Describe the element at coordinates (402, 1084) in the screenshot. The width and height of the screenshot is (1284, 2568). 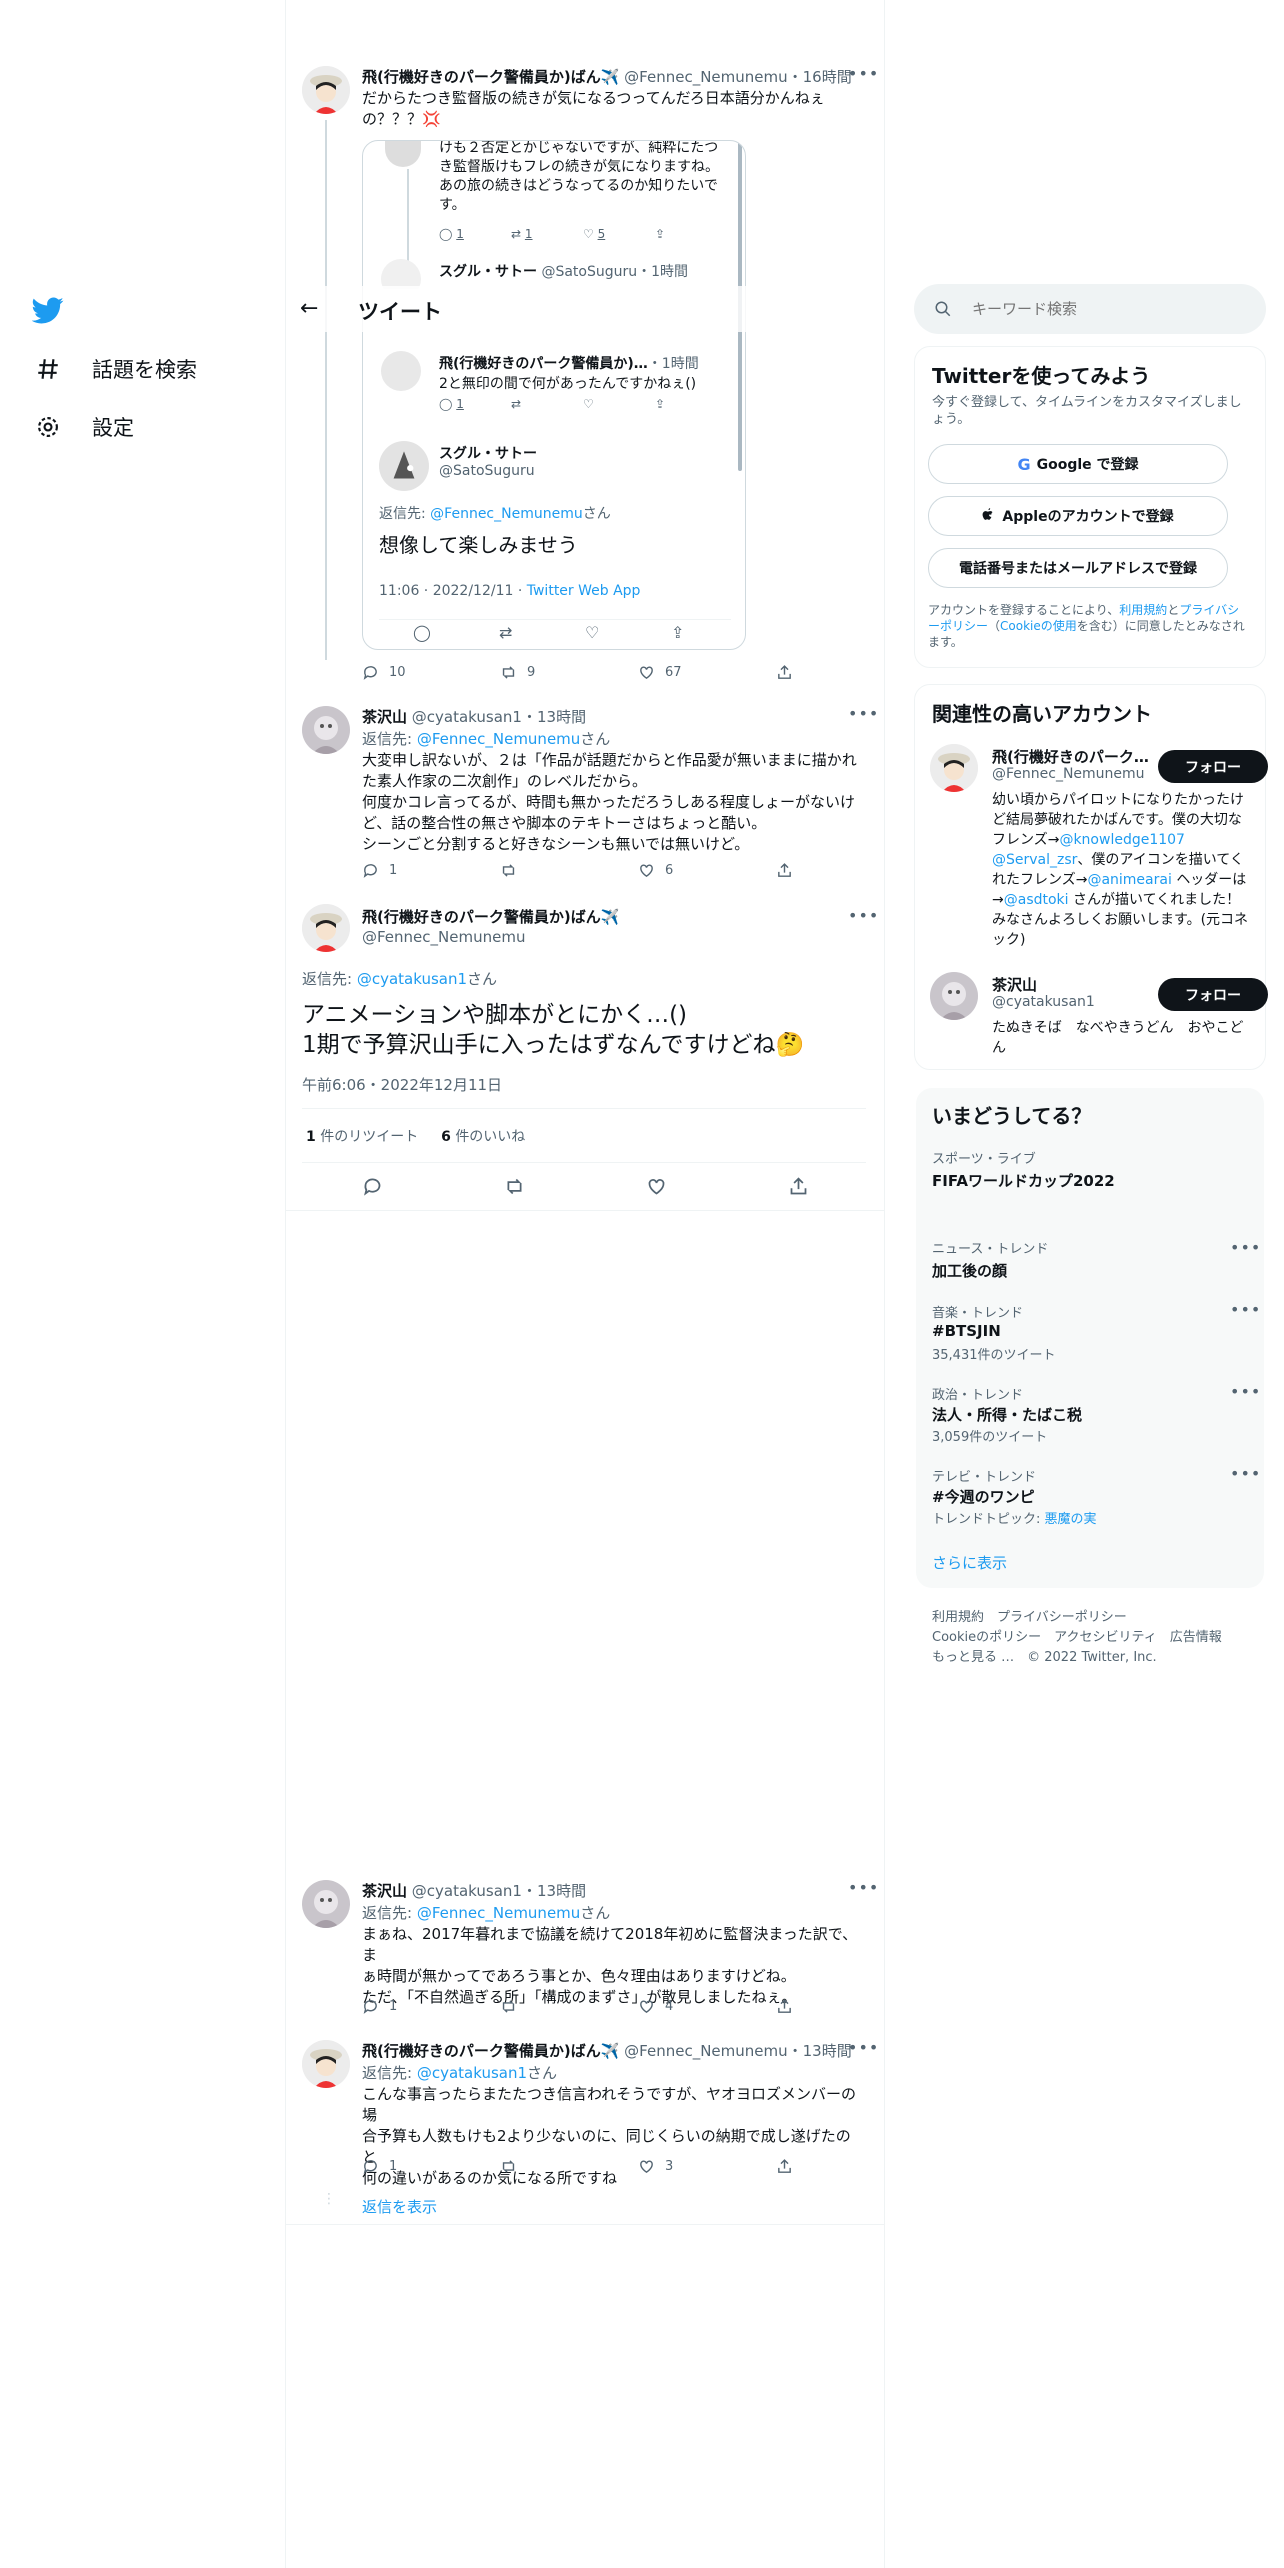
I see `tweet-timestamp: 午前6:06・2022年12月11日` at that location.